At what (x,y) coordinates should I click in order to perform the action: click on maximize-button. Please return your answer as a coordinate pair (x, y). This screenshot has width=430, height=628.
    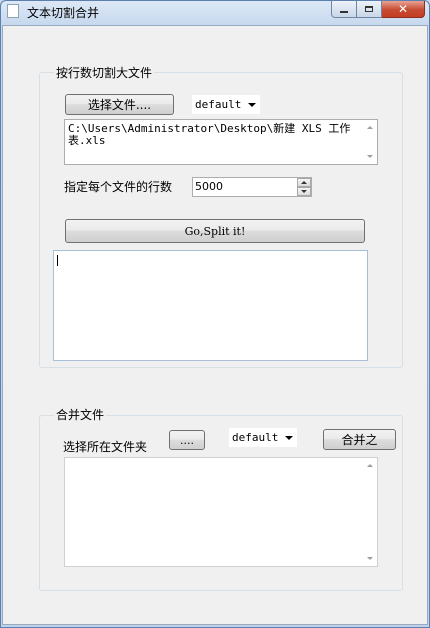
    Looking at the image, I should click on (369, 9).